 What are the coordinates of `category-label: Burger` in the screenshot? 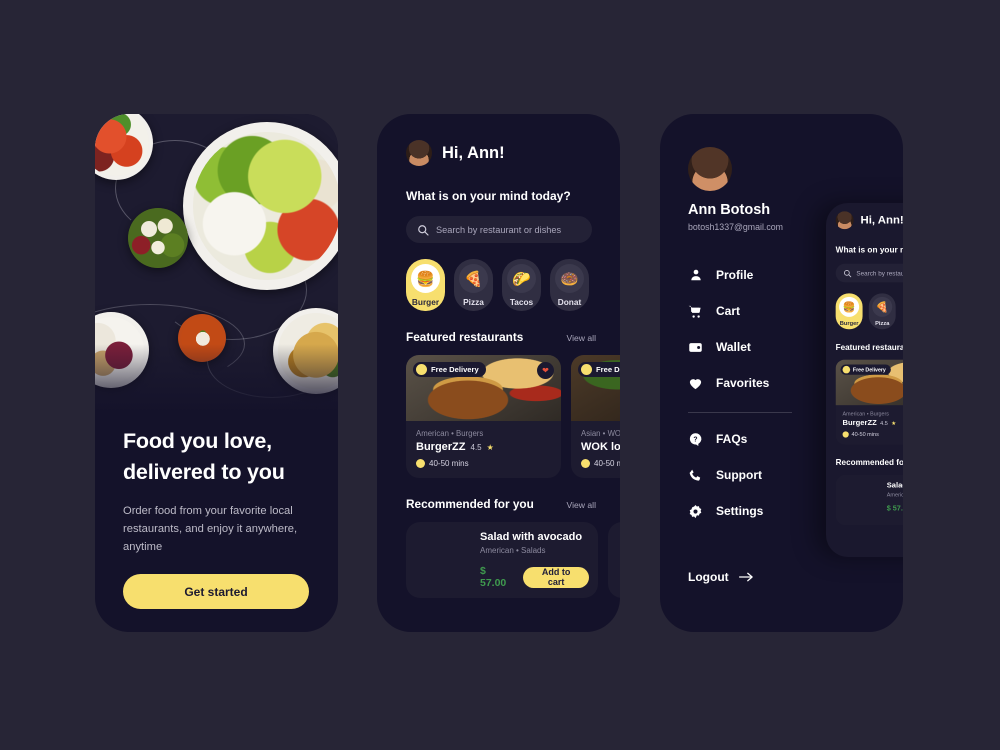 It's located at (425, 302).